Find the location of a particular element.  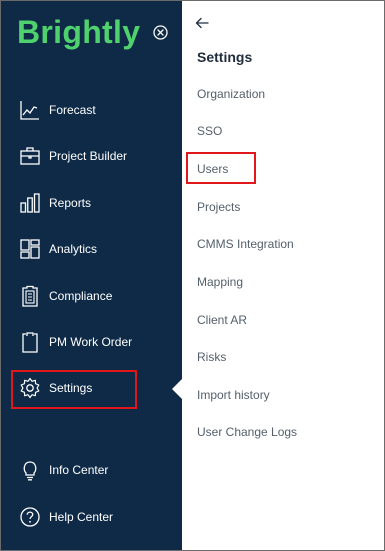

settings-item-import-history: Import history is located at coordinates (233, 395).